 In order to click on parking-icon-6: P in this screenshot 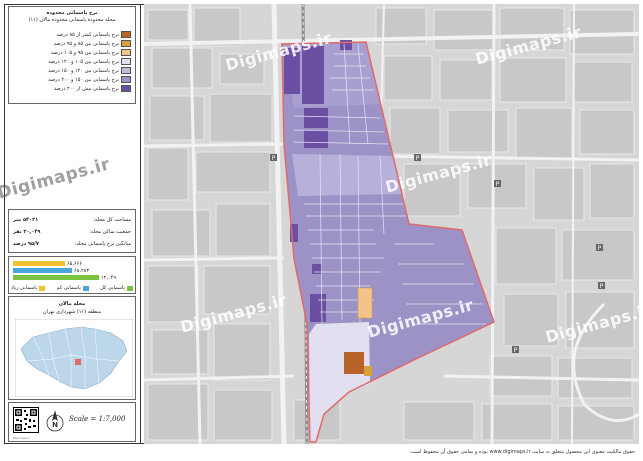, I will do `click(497, 184)`.